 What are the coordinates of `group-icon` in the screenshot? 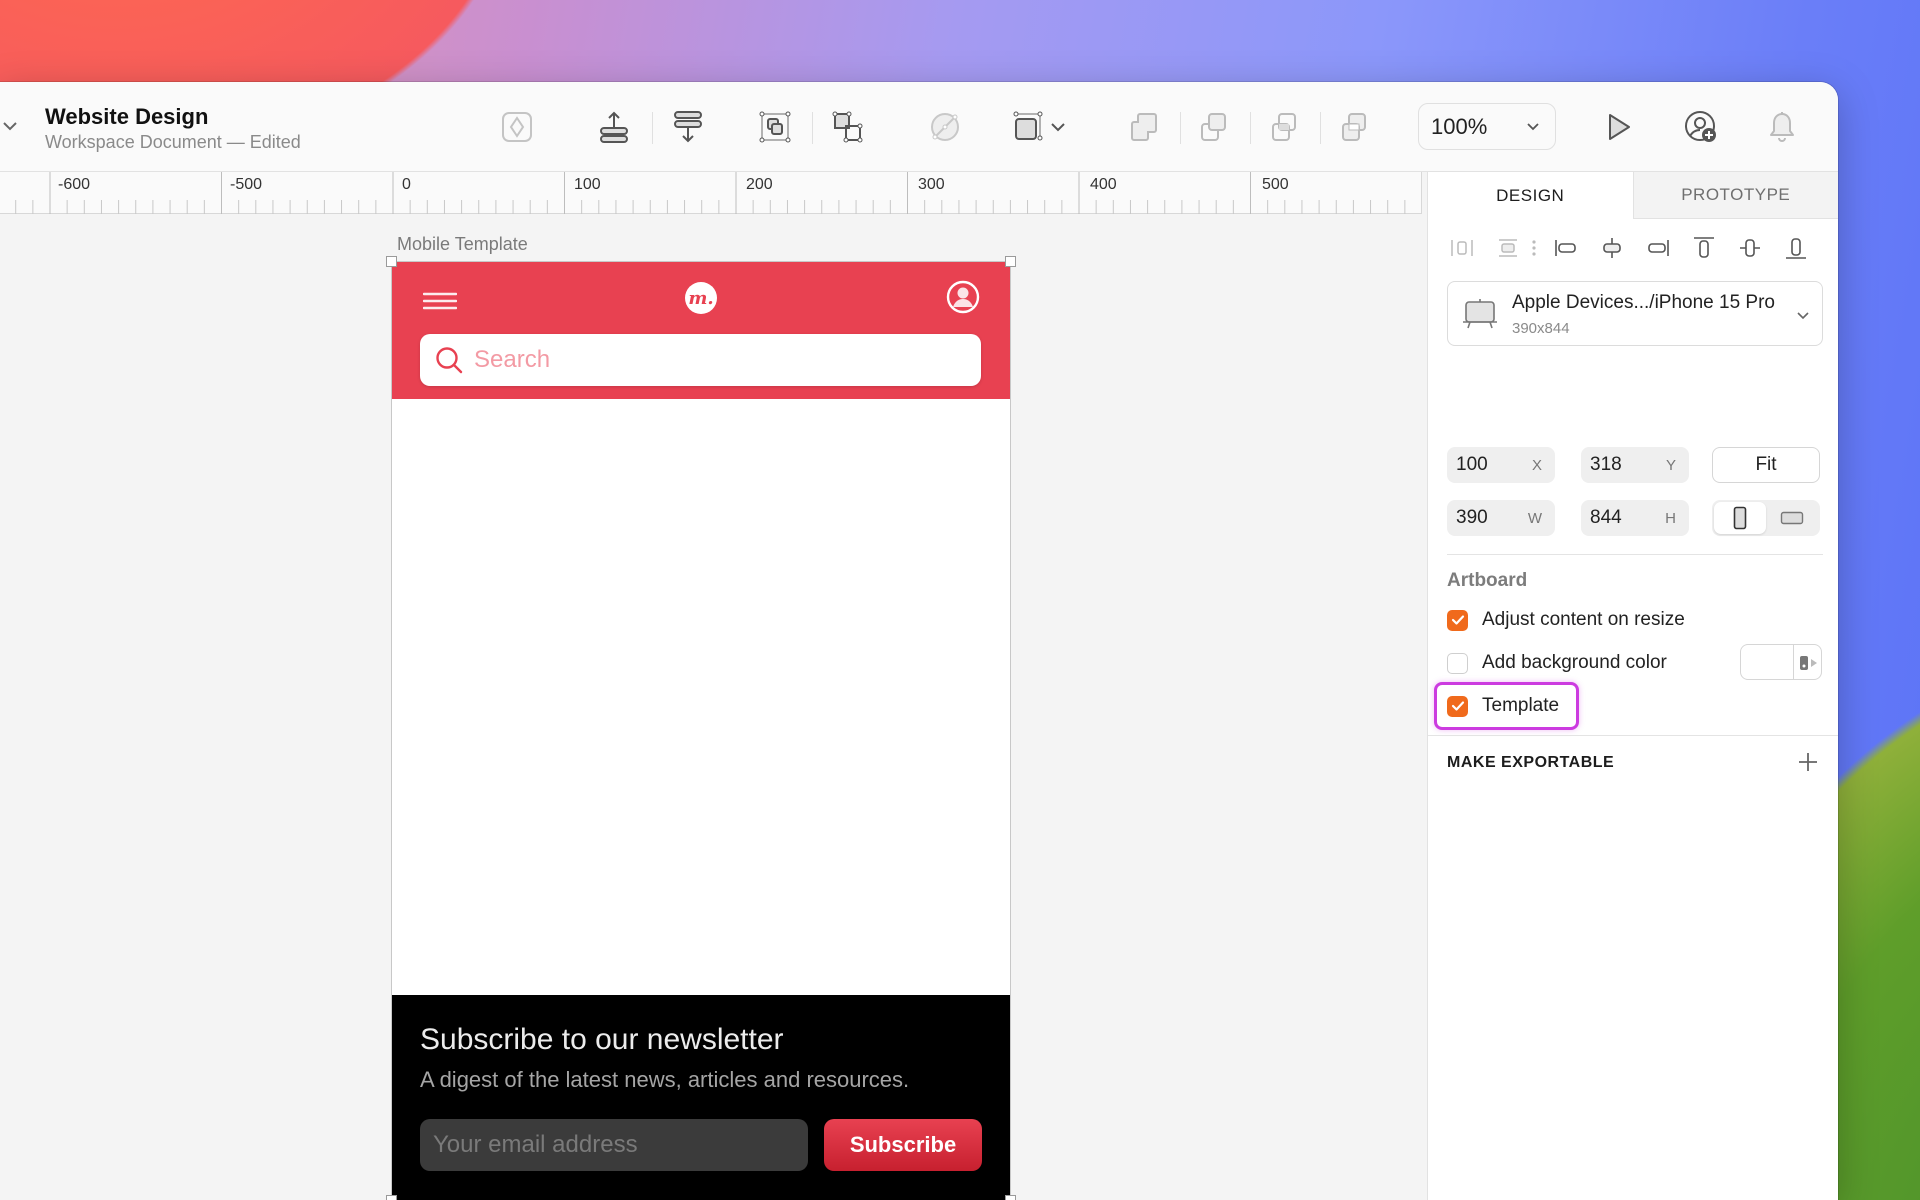 It's located at (775, 127).